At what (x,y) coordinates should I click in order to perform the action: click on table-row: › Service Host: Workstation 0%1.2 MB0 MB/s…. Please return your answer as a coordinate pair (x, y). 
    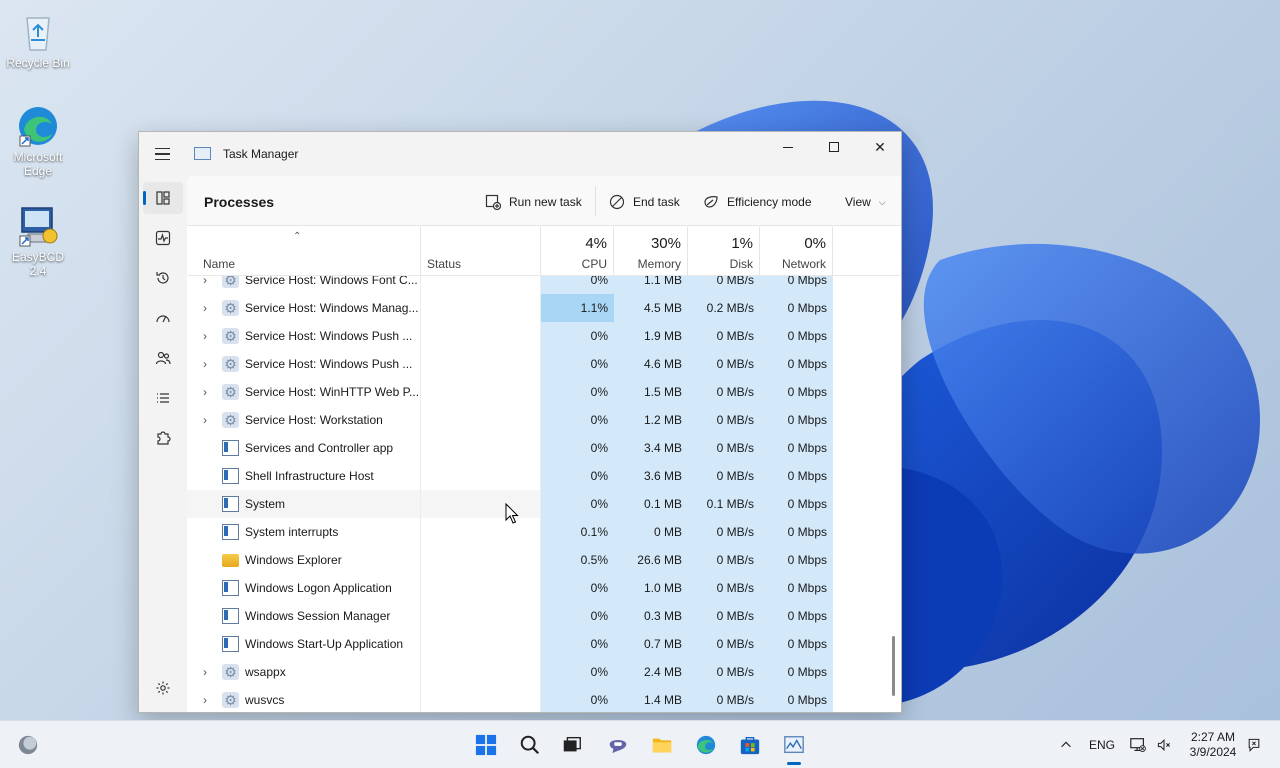
    Looking at the image, I should click on (537, 420).